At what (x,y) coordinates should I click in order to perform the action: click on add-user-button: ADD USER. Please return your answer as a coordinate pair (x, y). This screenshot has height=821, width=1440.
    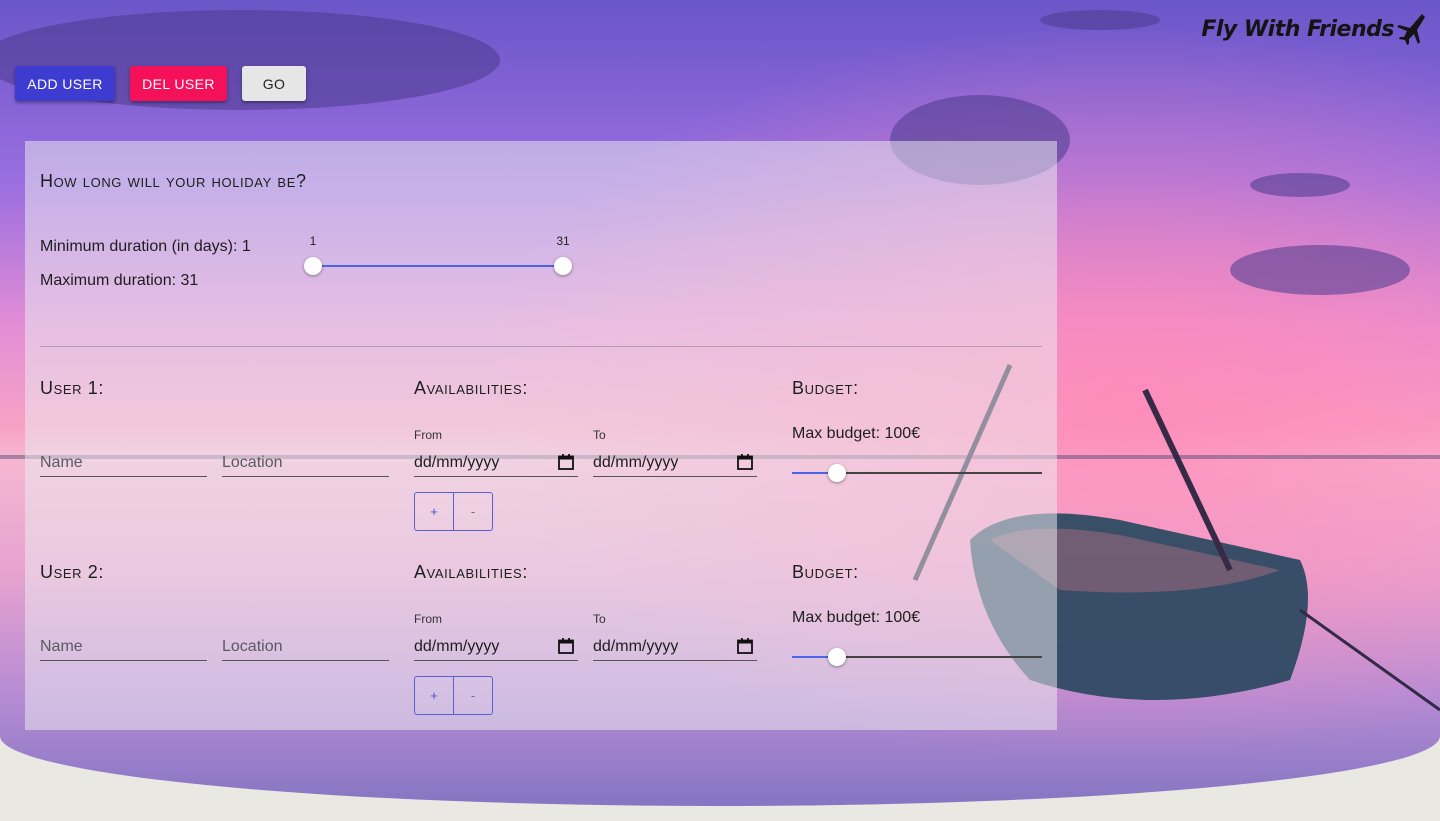
    Looking at the image, I should click on (65, 83).